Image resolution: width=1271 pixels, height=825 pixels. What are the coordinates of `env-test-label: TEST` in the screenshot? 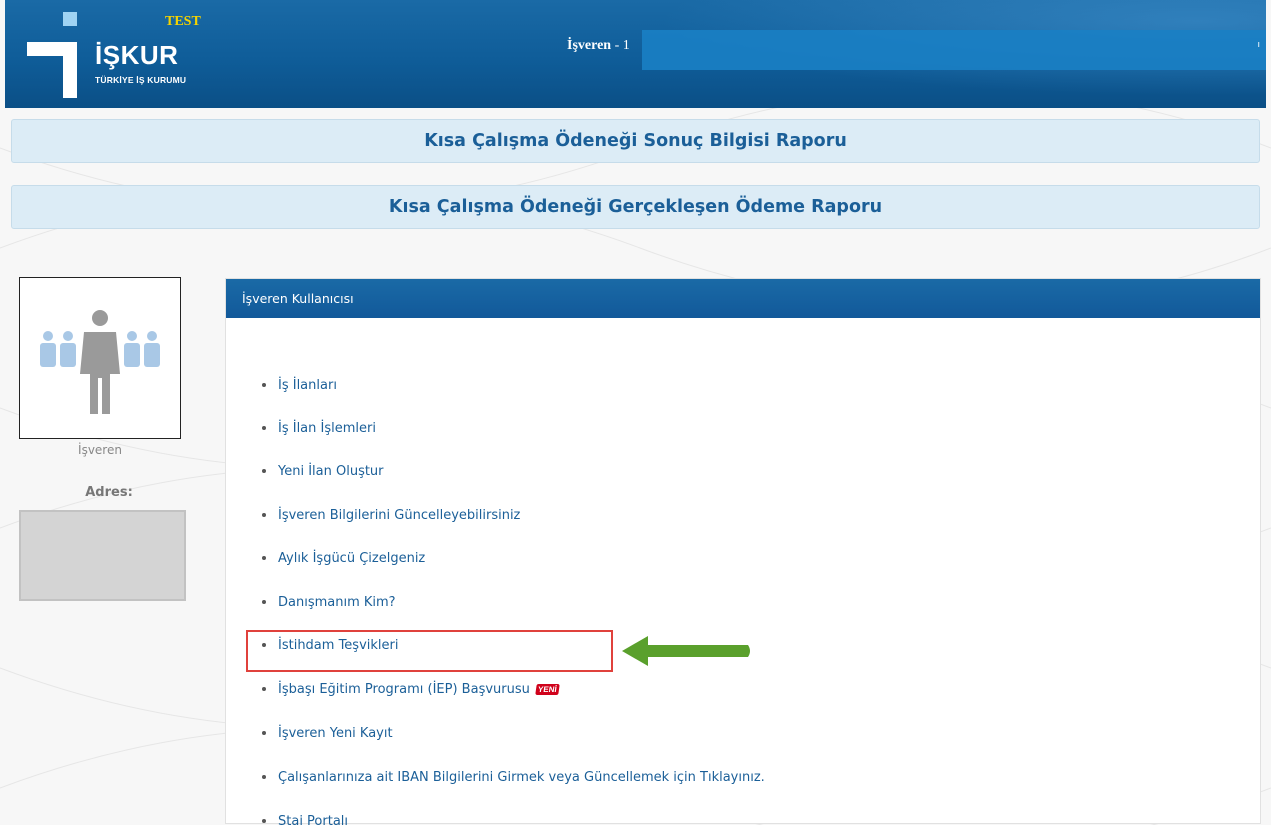 It's located at (183, 21).